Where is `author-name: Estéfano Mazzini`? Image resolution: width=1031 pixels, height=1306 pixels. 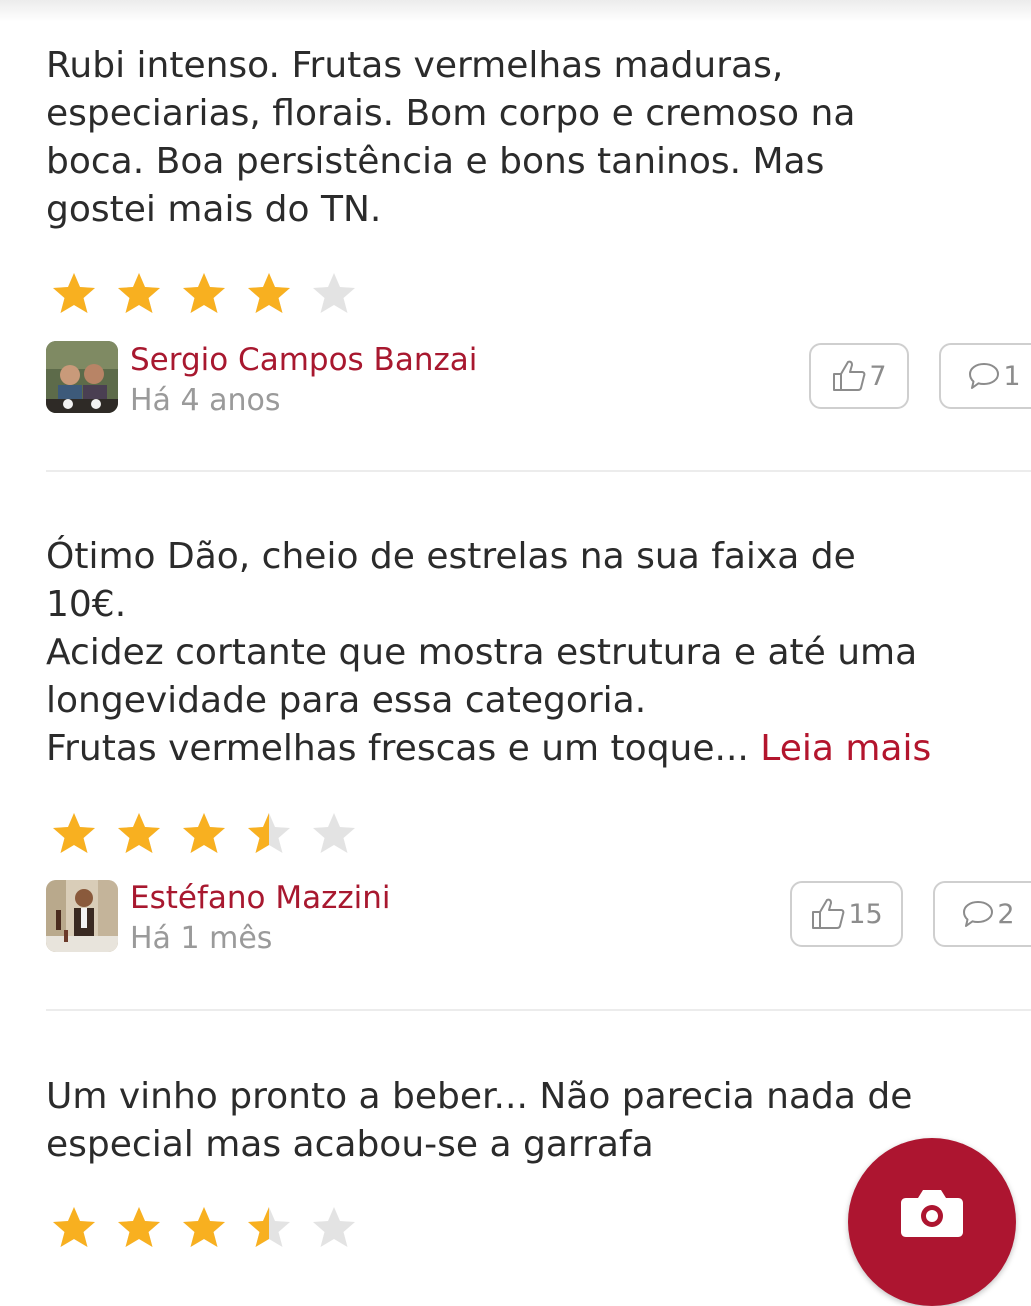 author-name: Estéfano Mazzini is located at coordinates (260, 898).